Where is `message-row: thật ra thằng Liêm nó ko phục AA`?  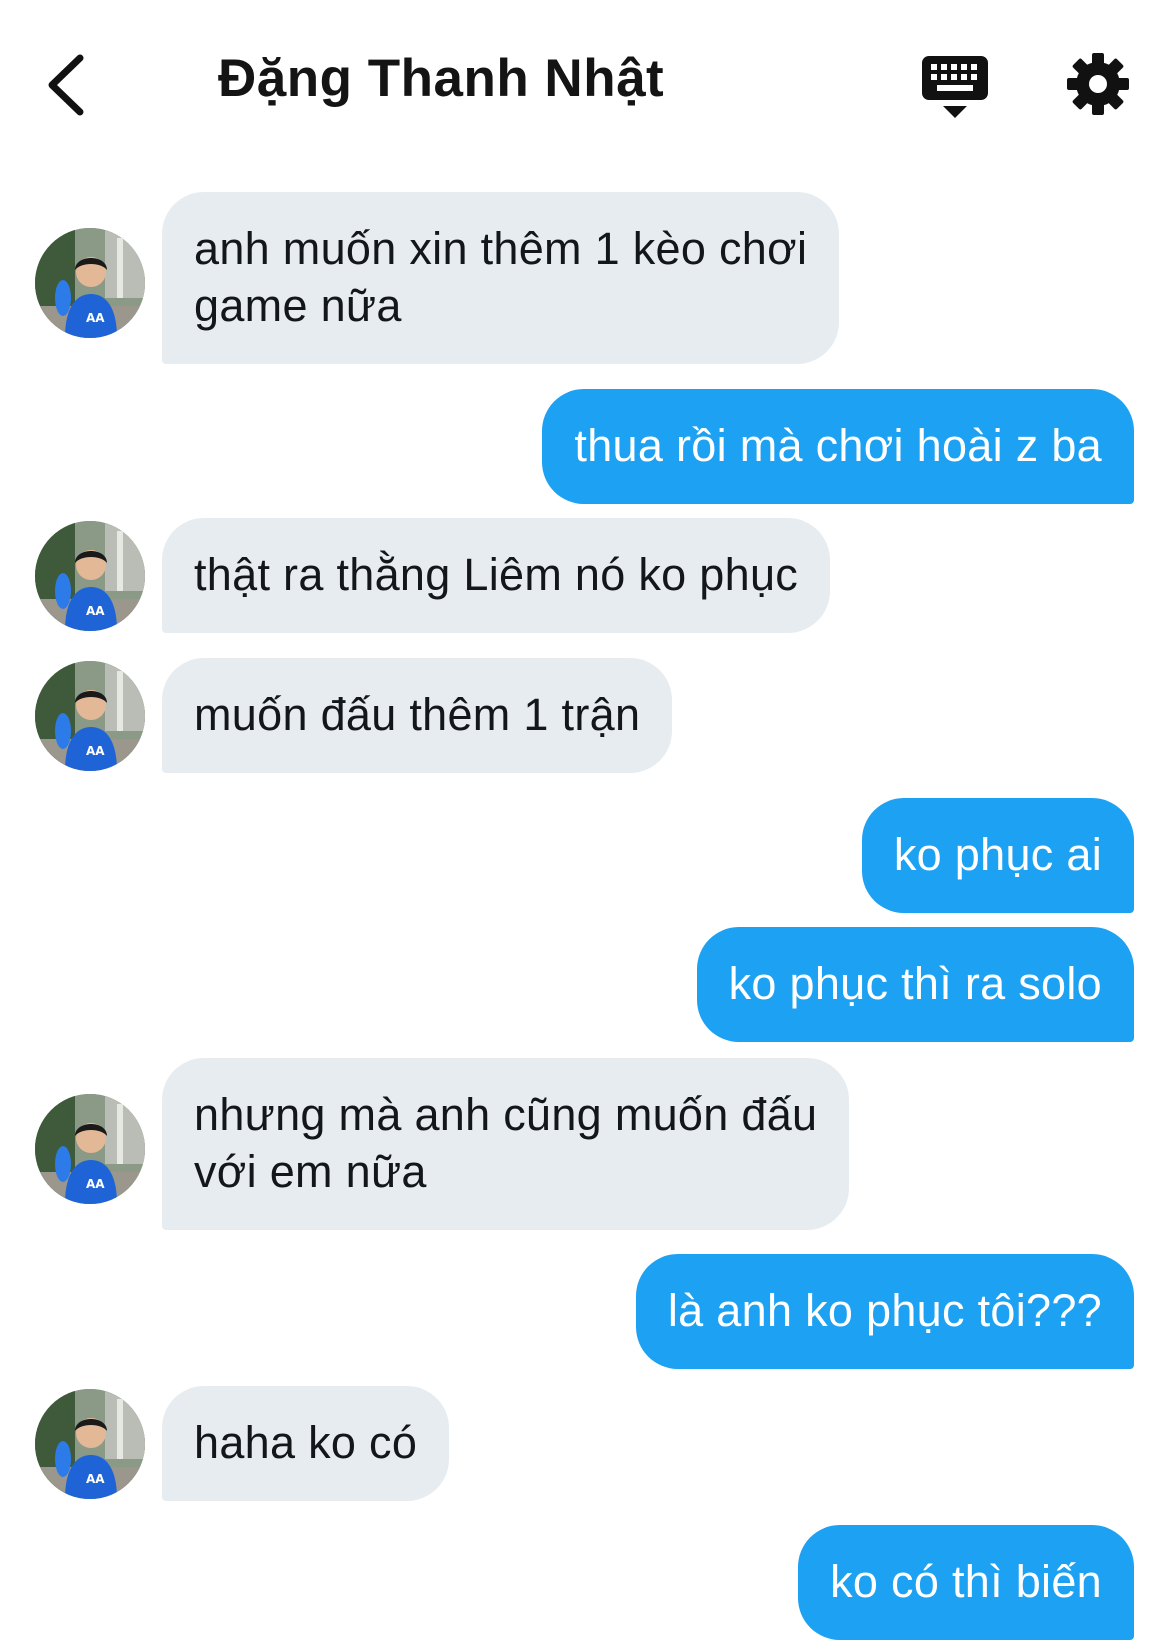 message-row: thật ra thằng Liêm nó ko phục AA is located at coordinates (585, 575).